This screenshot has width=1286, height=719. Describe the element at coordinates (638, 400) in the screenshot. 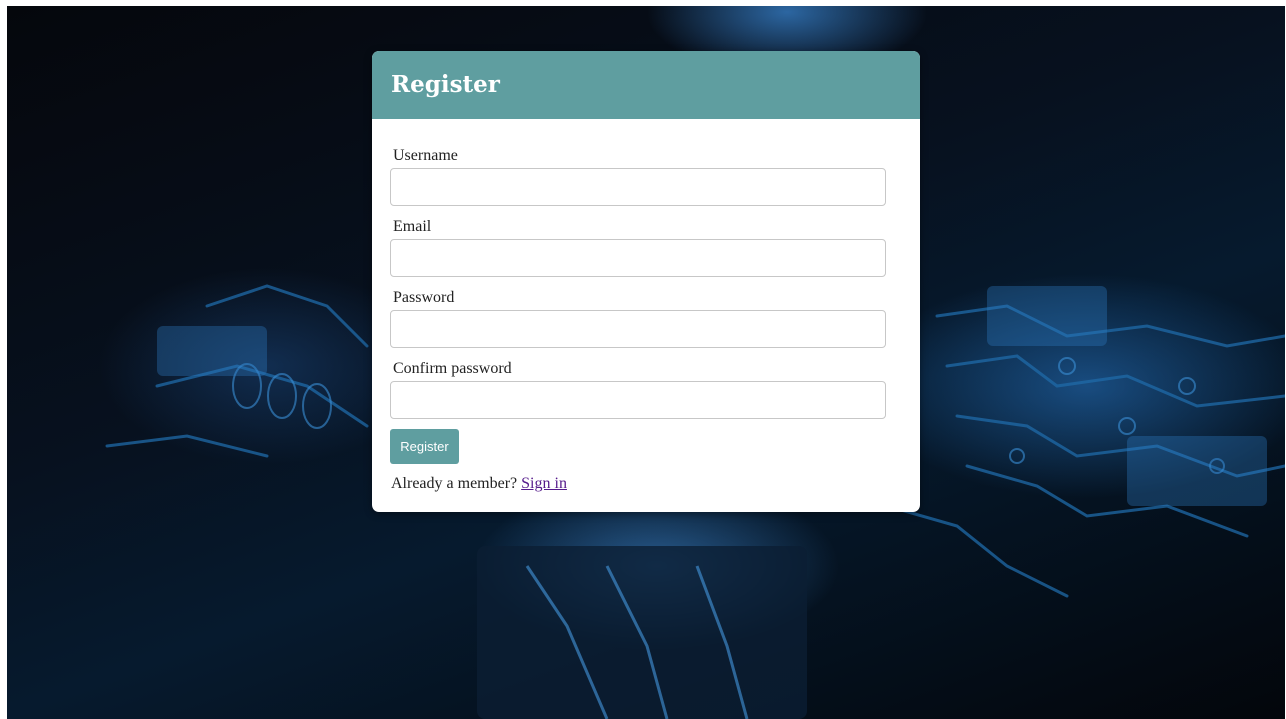

I see `confirm-password-input` at that location.